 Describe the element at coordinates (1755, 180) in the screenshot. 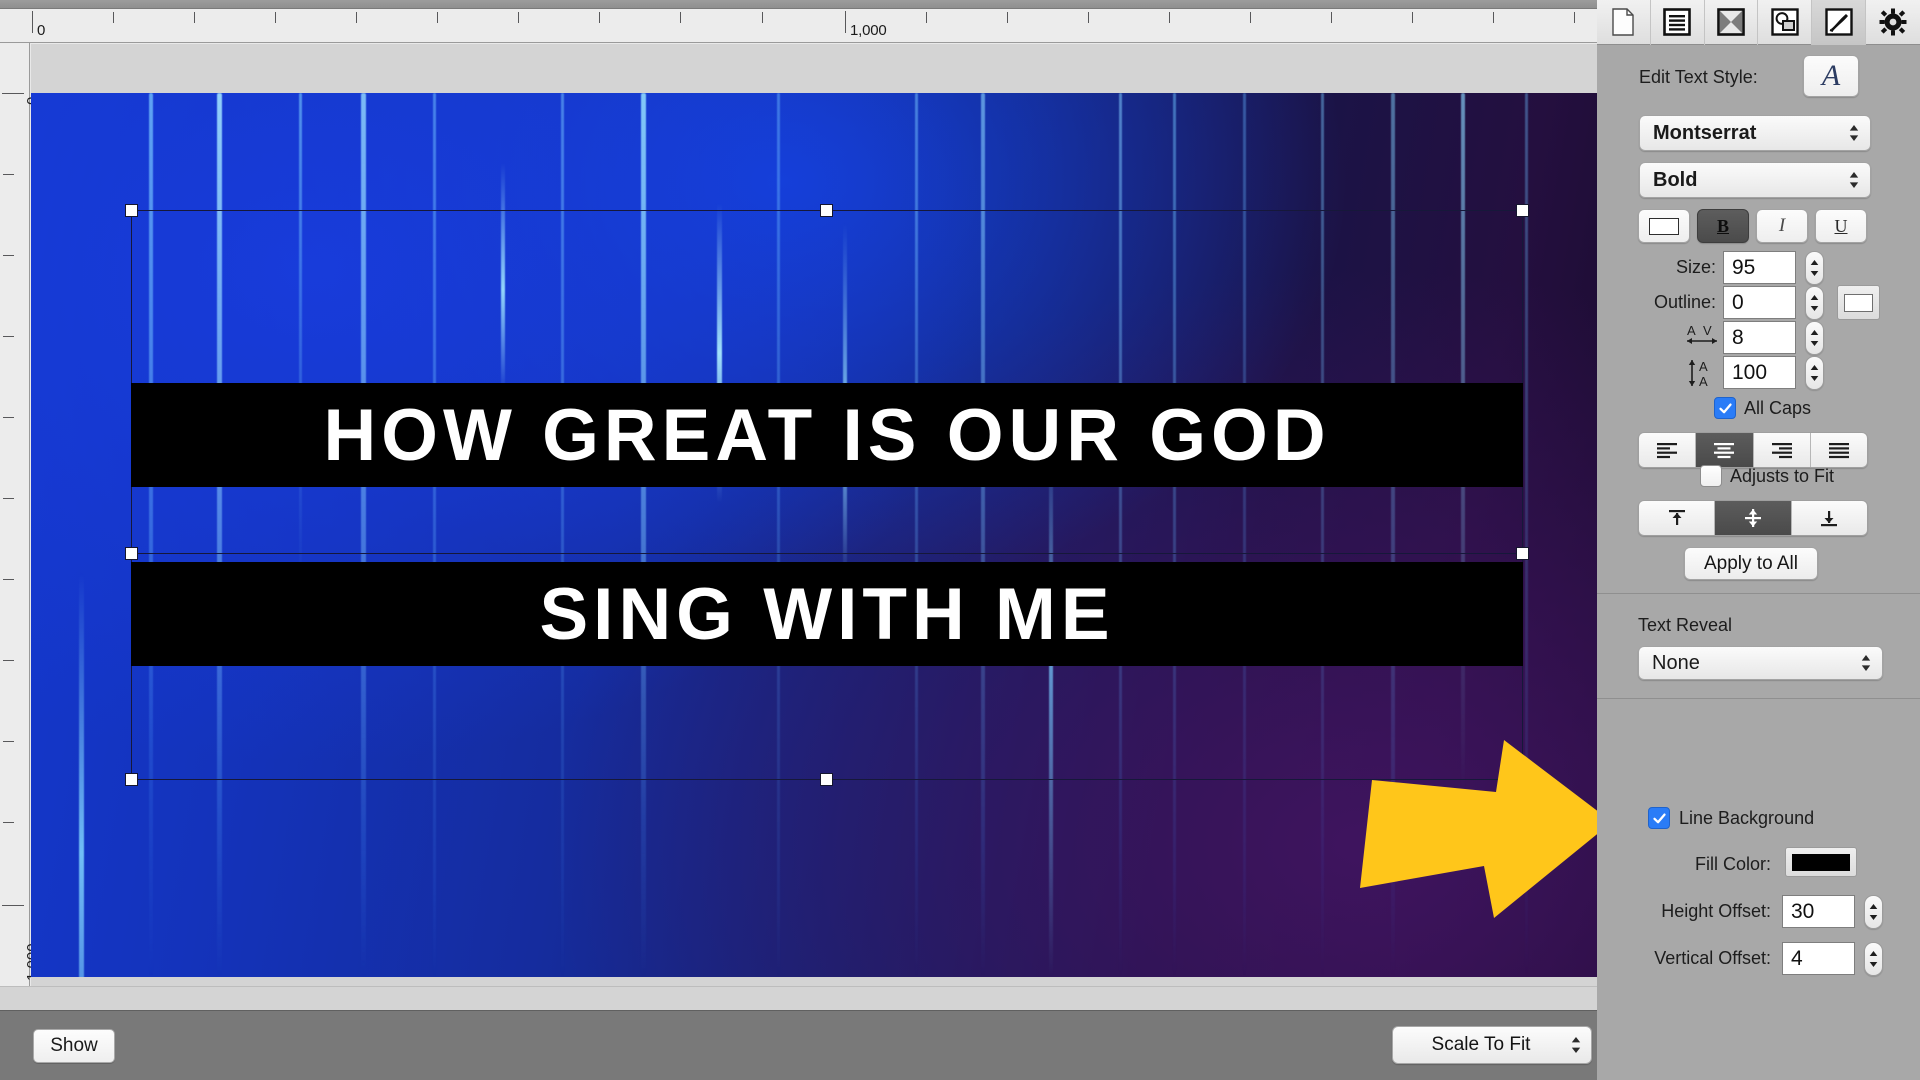

I see `font-style-dropdown: Bold` at that location.